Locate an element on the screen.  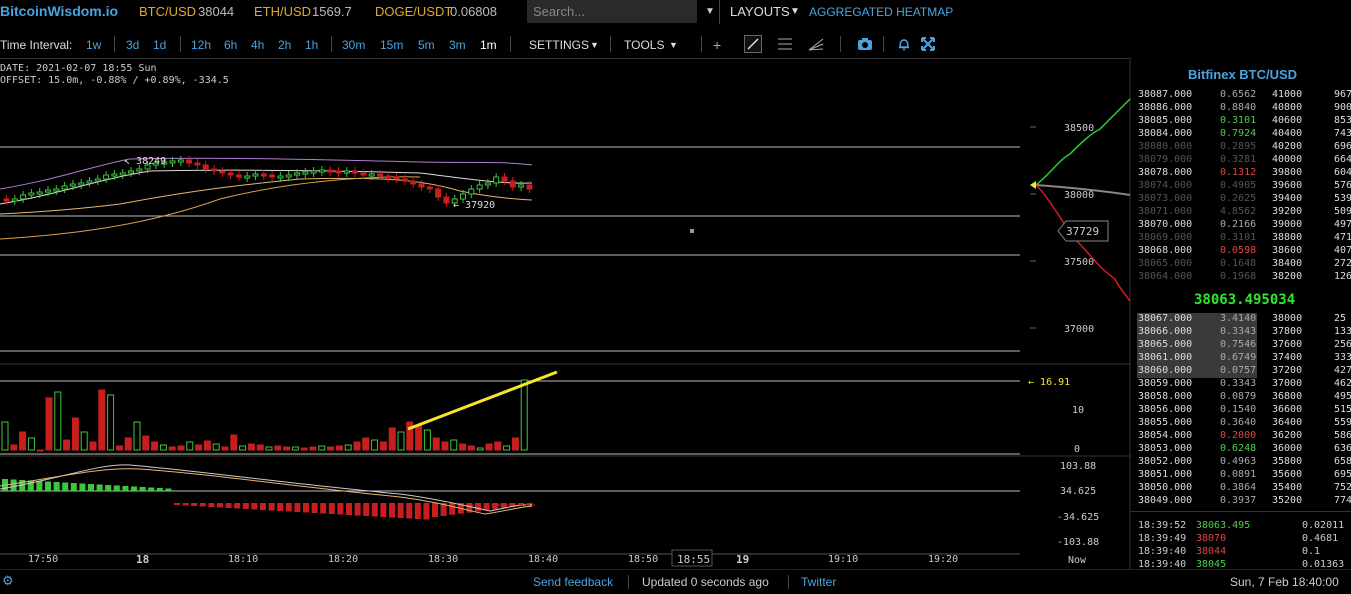
interval-1m: 1m is located at coordinates (488, 45).